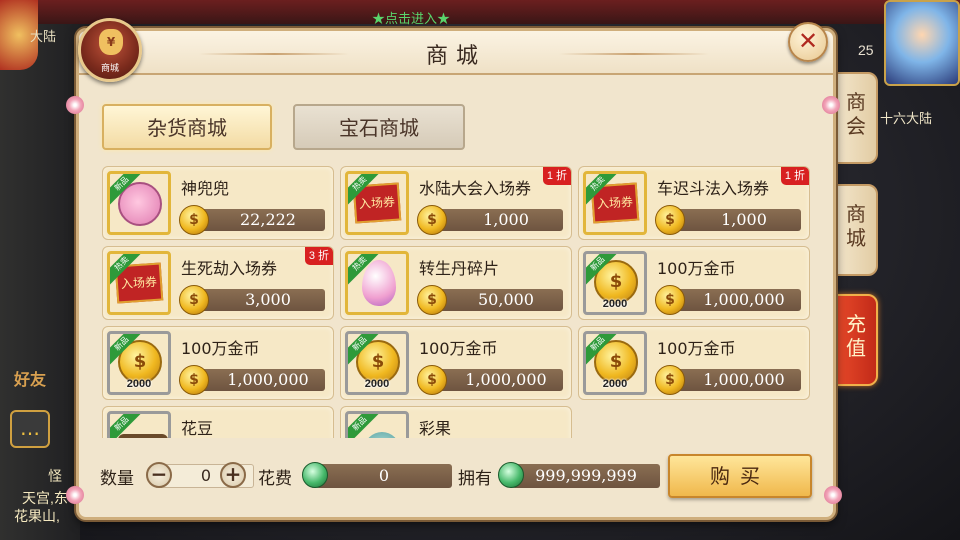 The height and width of the screenshot is (540, 960). What do you see at coordinates (480, 12) in the screenshot?
I see `top-scene-band` at bounding box center [480, 12].